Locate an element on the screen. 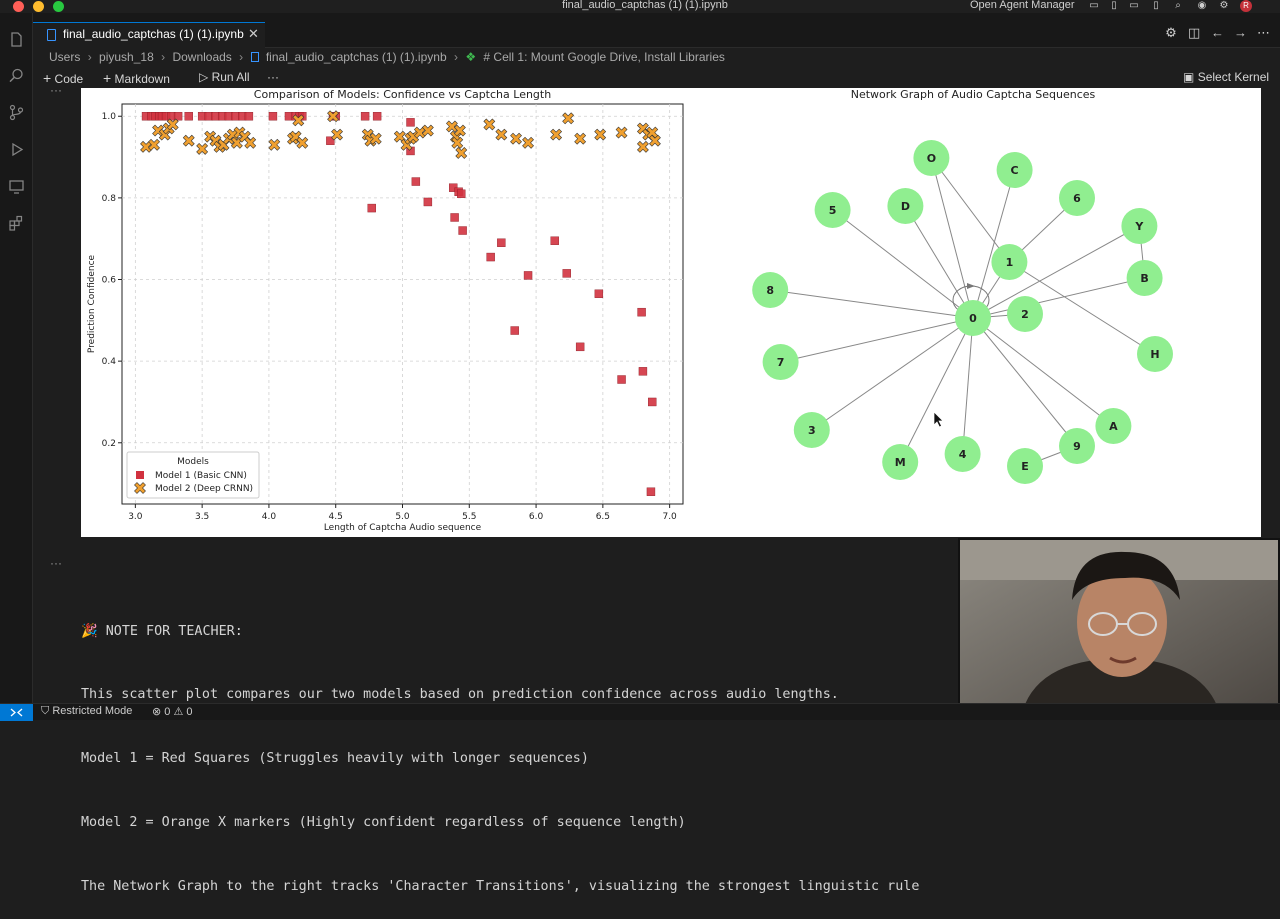 This screenshot has width=1280, height=919. breadcrumb-file: final_audio_captchas (1) (1).ipynb is located at coordinates (356, 57).